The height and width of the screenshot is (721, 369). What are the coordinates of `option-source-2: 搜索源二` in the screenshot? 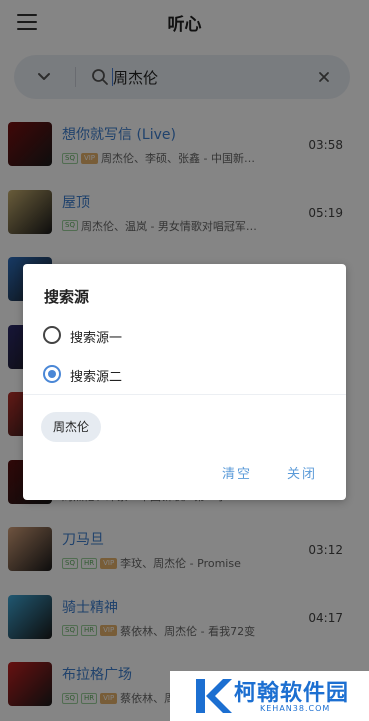 It's located at (183, 377).